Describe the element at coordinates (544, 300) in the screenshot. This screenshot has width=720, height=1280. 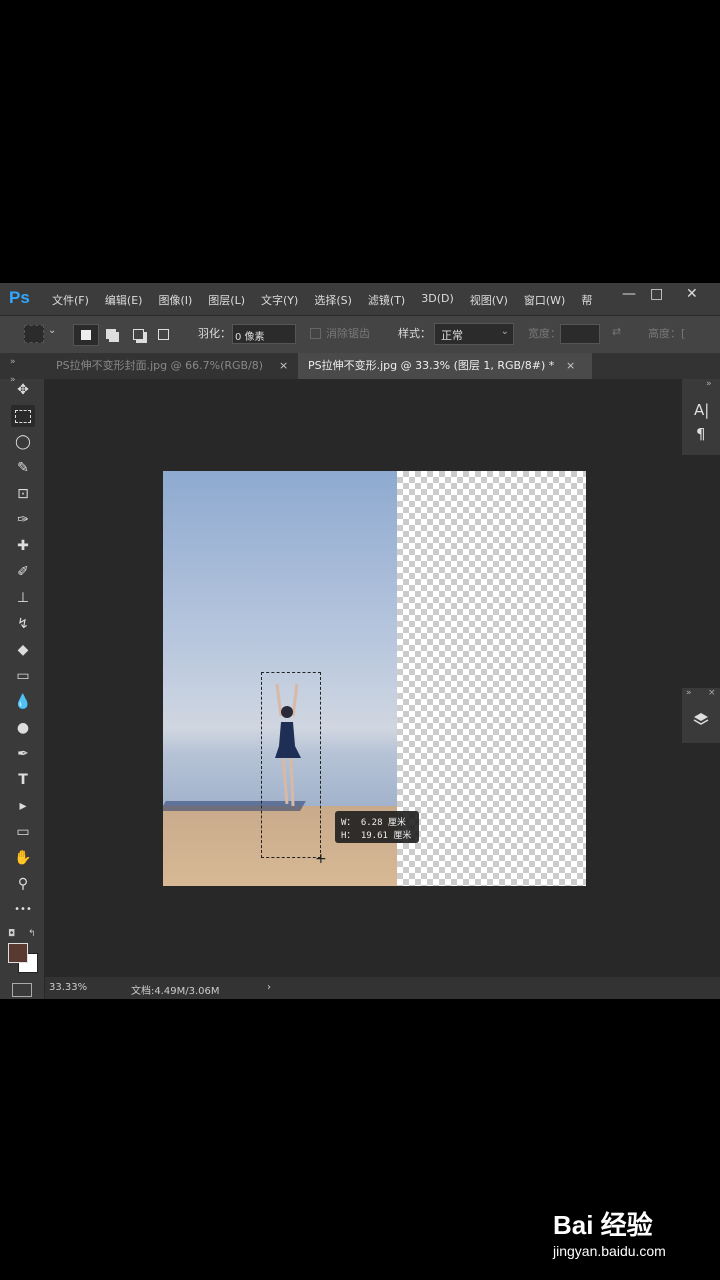
I see `menu-window: 窗口(W)` at that location.